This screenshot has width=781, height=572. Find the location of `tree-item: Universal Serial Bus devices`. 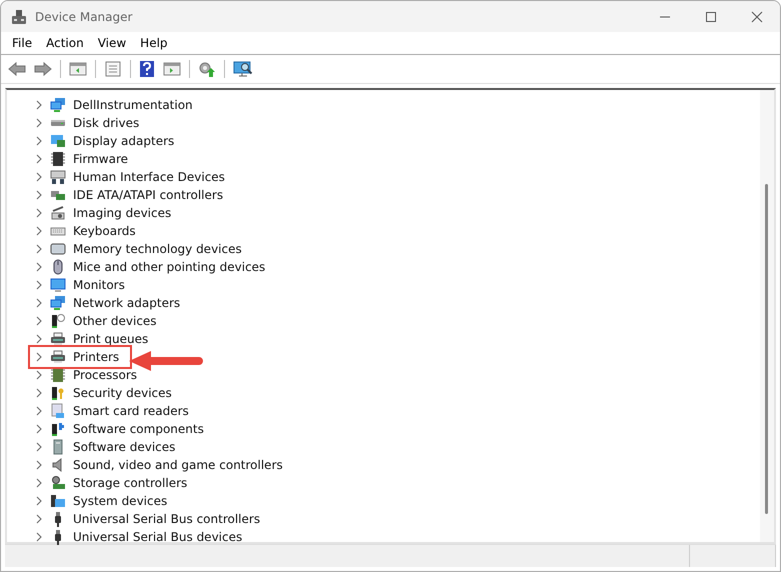

tree-item: Universal Serial Bus devices is located at coordinates (157, 537).